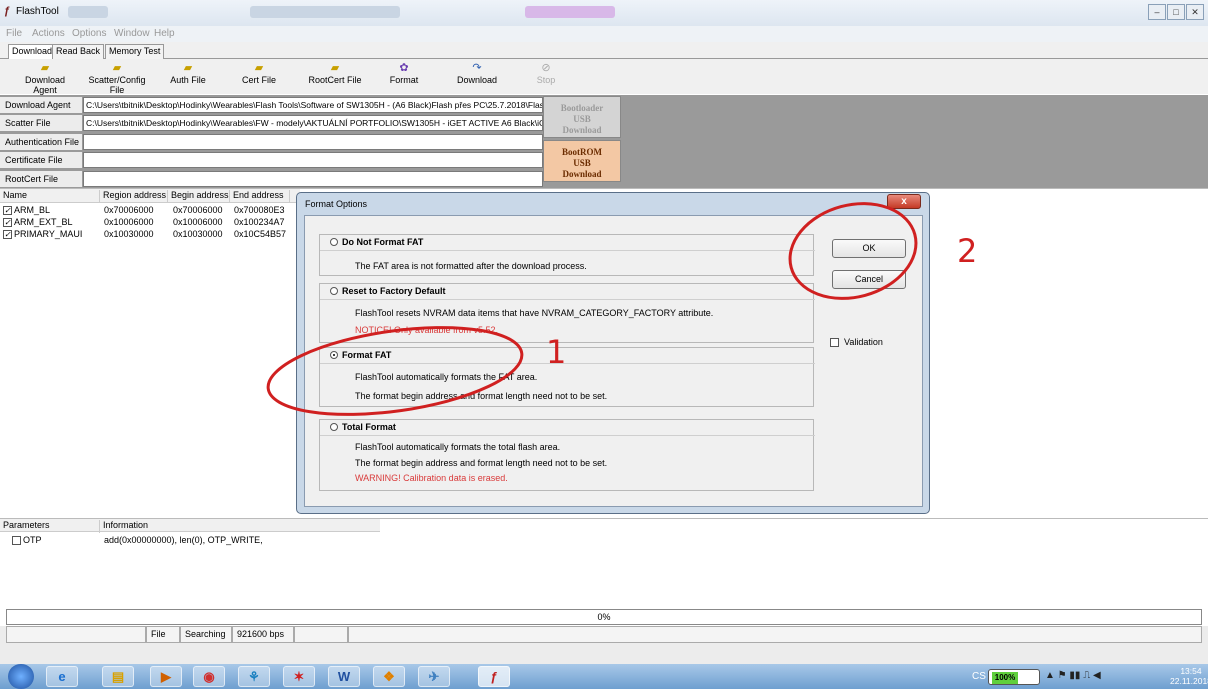  Describe the element at coordinates (967, 251) in the screenshot. I see `annotation-number-2: 2` at that location.